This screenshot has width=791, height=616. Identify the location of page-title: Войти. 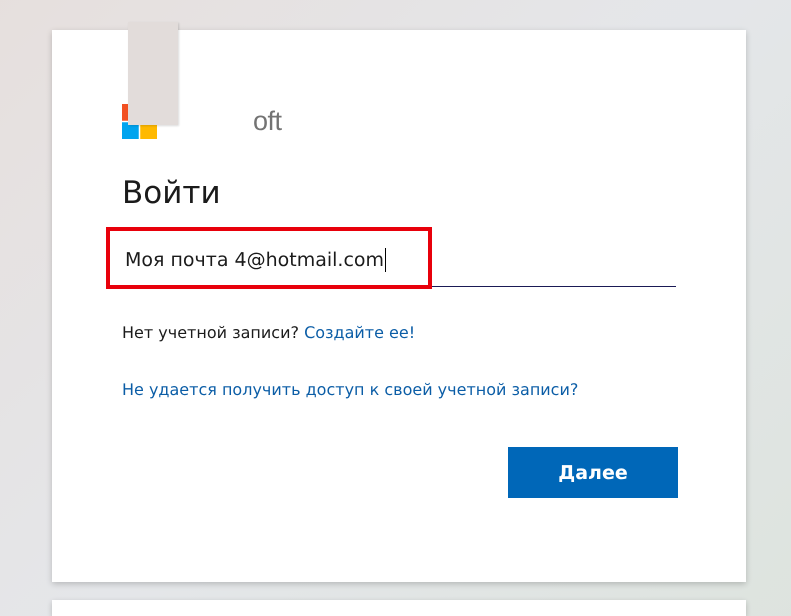
(172, 193).